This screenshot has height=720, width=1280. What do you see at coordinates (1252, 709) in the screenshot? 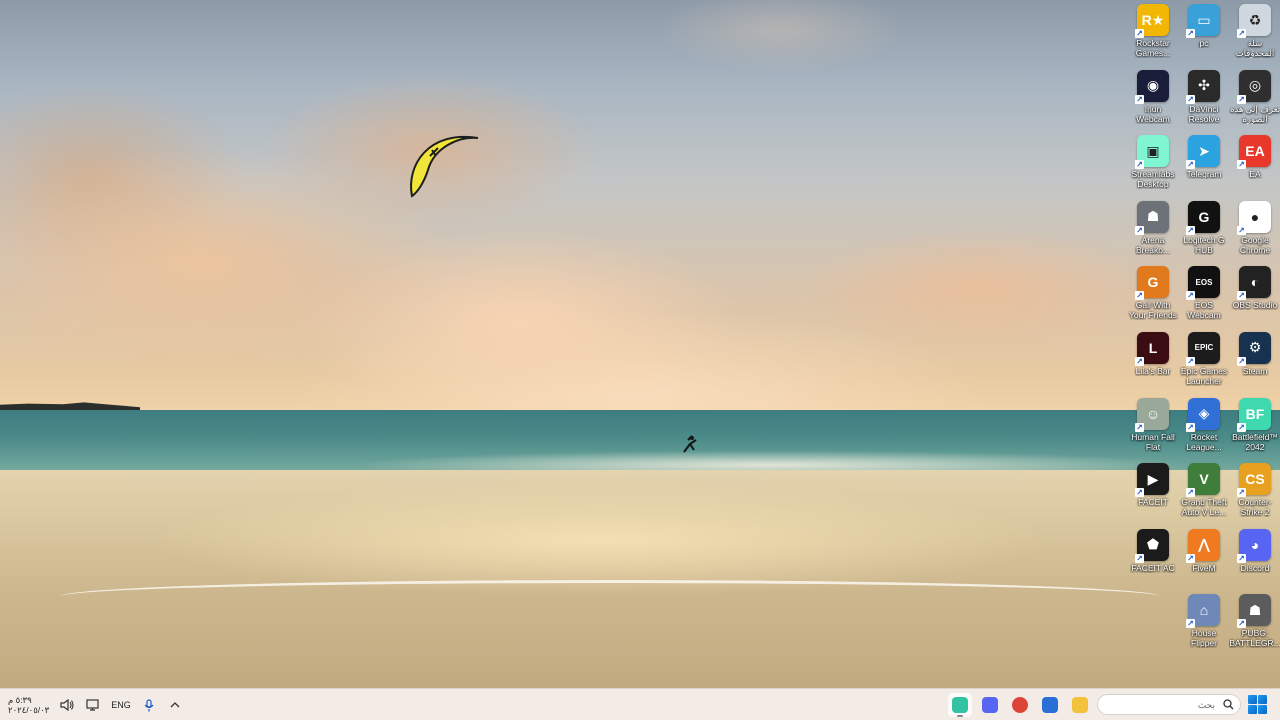
I see `windows-logo-tile` at bounding box center [1252, 709].